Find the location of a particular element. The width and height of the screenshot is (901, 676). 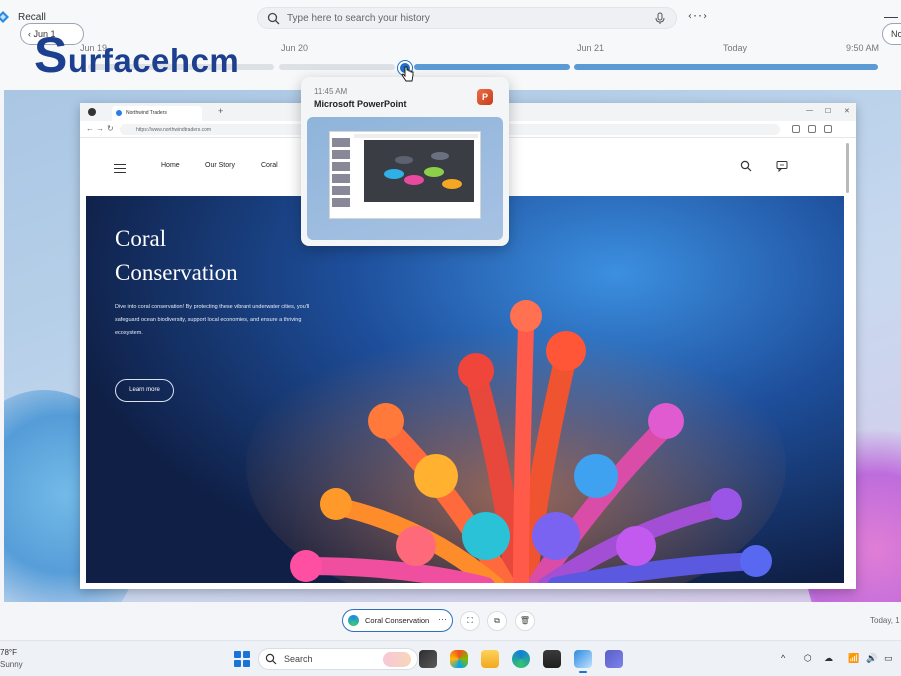

volume-icon: 🔊 is located at coordinates (871, 658).